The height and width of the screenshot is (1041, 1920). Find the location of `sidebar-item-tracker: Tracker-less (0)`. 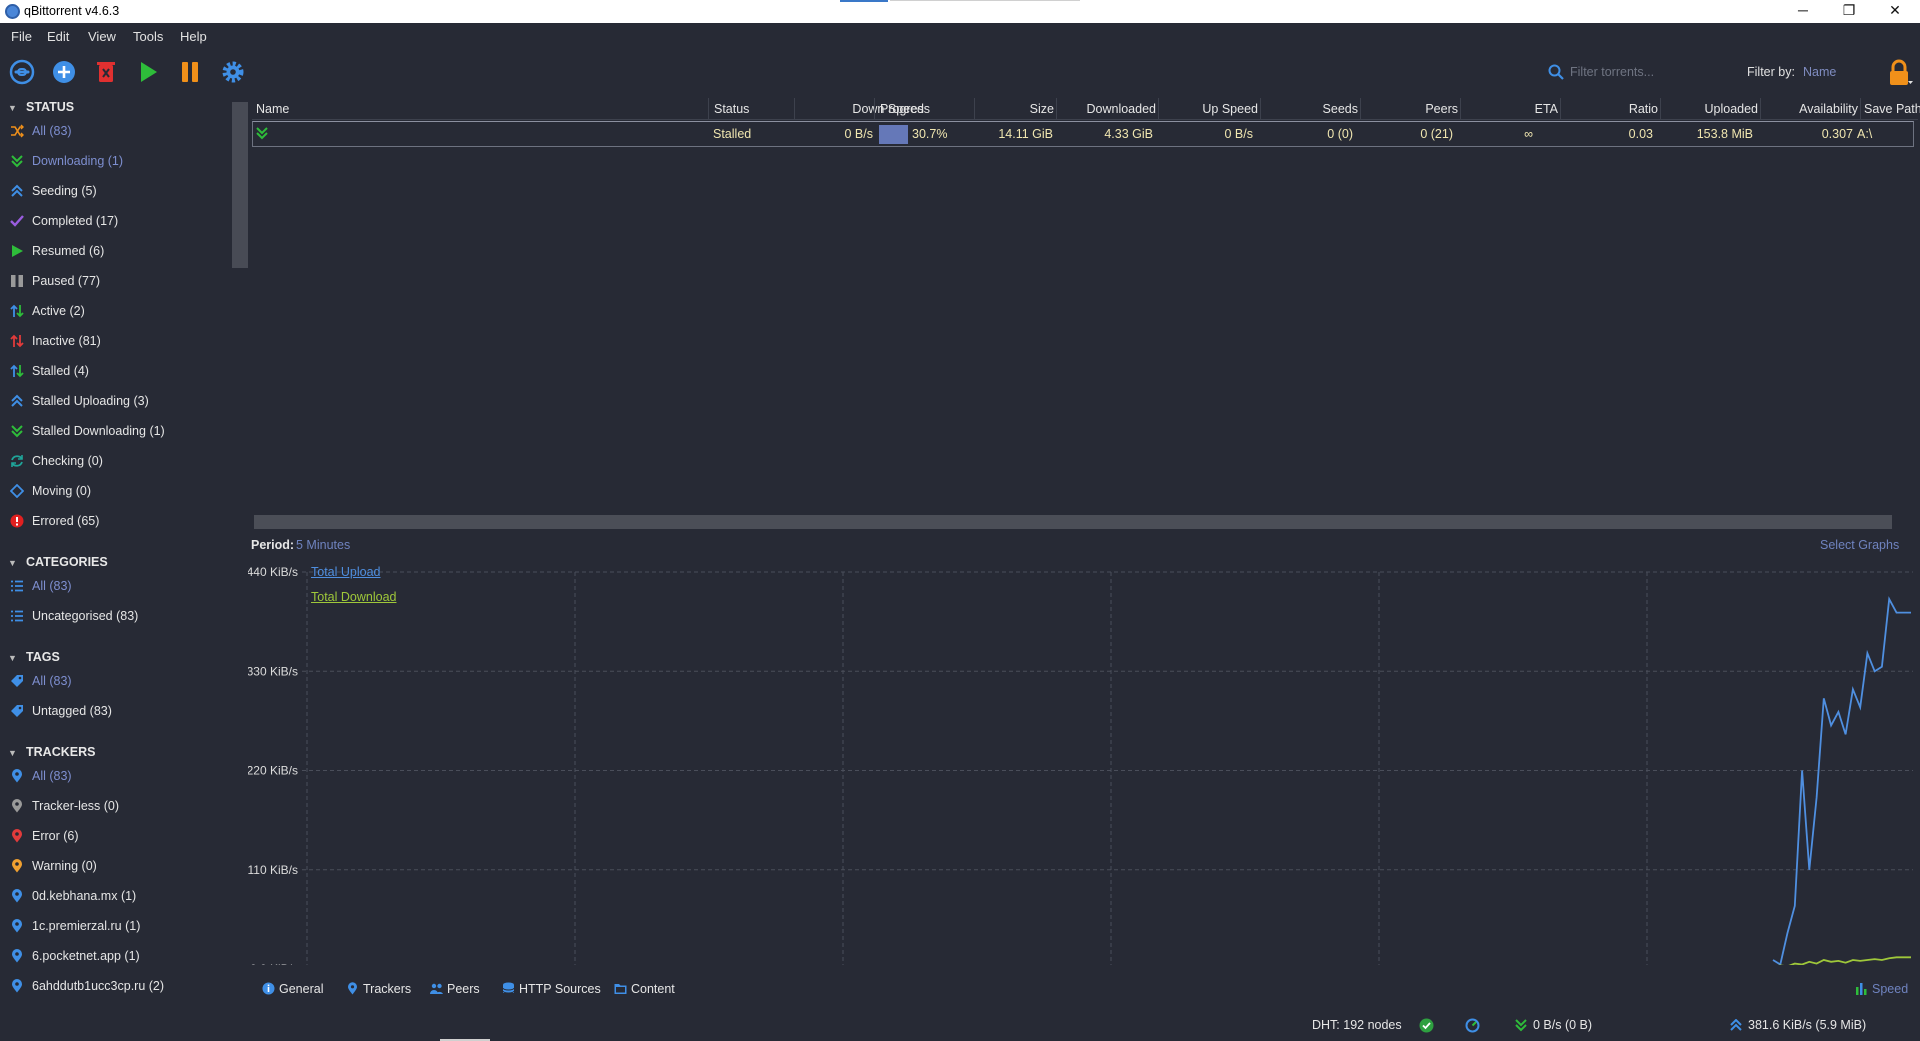

sidebar-item-tracker: Tracker-less (0) is located at coordinates (120, 808).